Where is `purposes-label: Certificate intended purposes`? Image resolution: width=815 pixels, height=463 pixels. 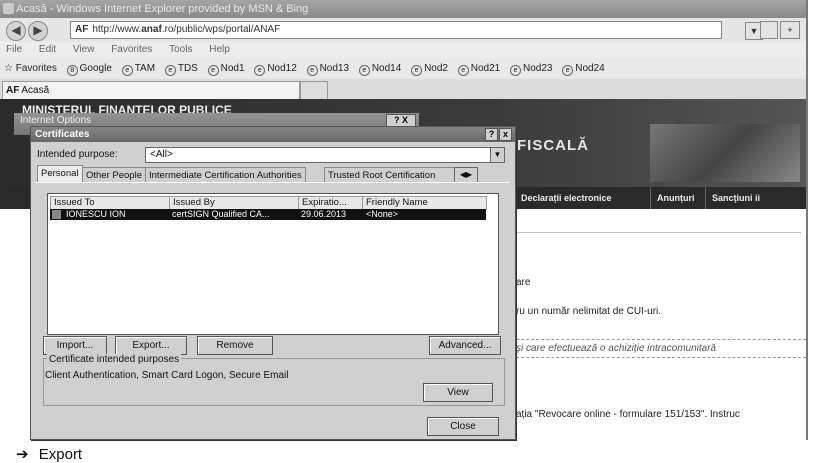 purposes-label: Certificate intended purposes is located at coordinates (114, 359).